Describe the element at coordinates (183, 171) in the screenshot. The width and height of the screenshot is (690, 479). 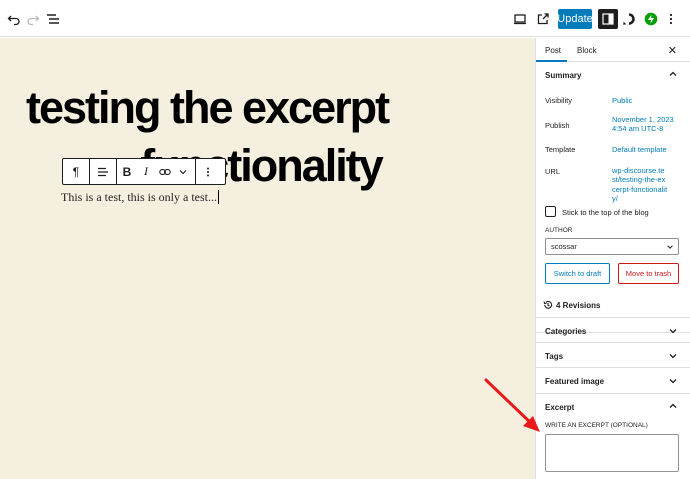
I see `more-rich-text-icon` at that location.